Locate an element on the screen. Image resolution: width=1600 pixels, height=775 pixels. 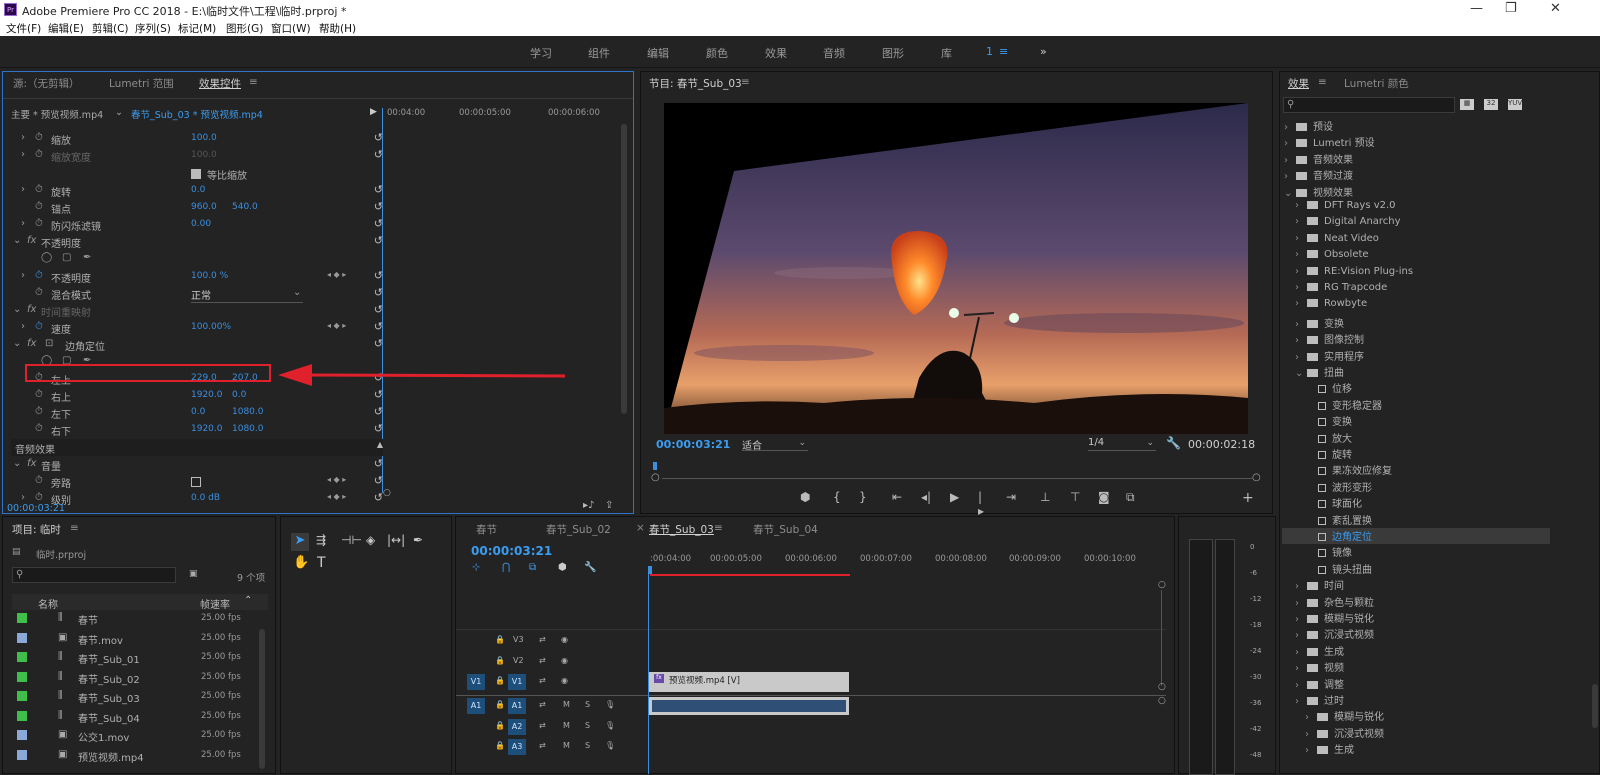
sequence-clip-label: 春节_Sub_03 * 预览视频.mp4 is located at coordinates (197, 114).